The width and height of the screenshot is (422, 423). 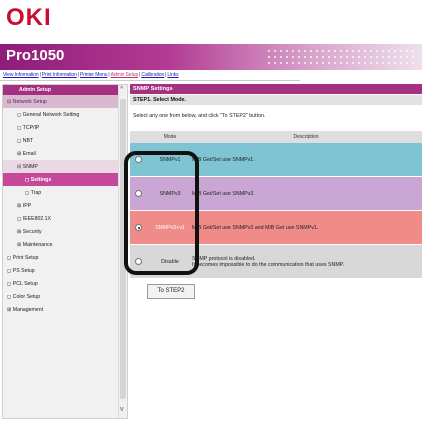 What do you see at coordinates (21, 75) in the screenshot?
I see `nav-link-view-information: View Information` at bounding box center [21, 75].